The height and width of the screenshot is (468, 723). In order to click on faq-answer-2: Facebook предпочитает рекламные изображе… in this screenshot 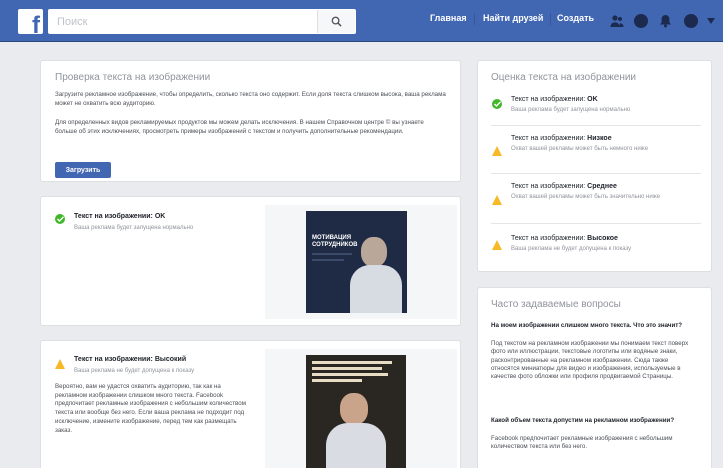, I will do `click(582, 443)`.